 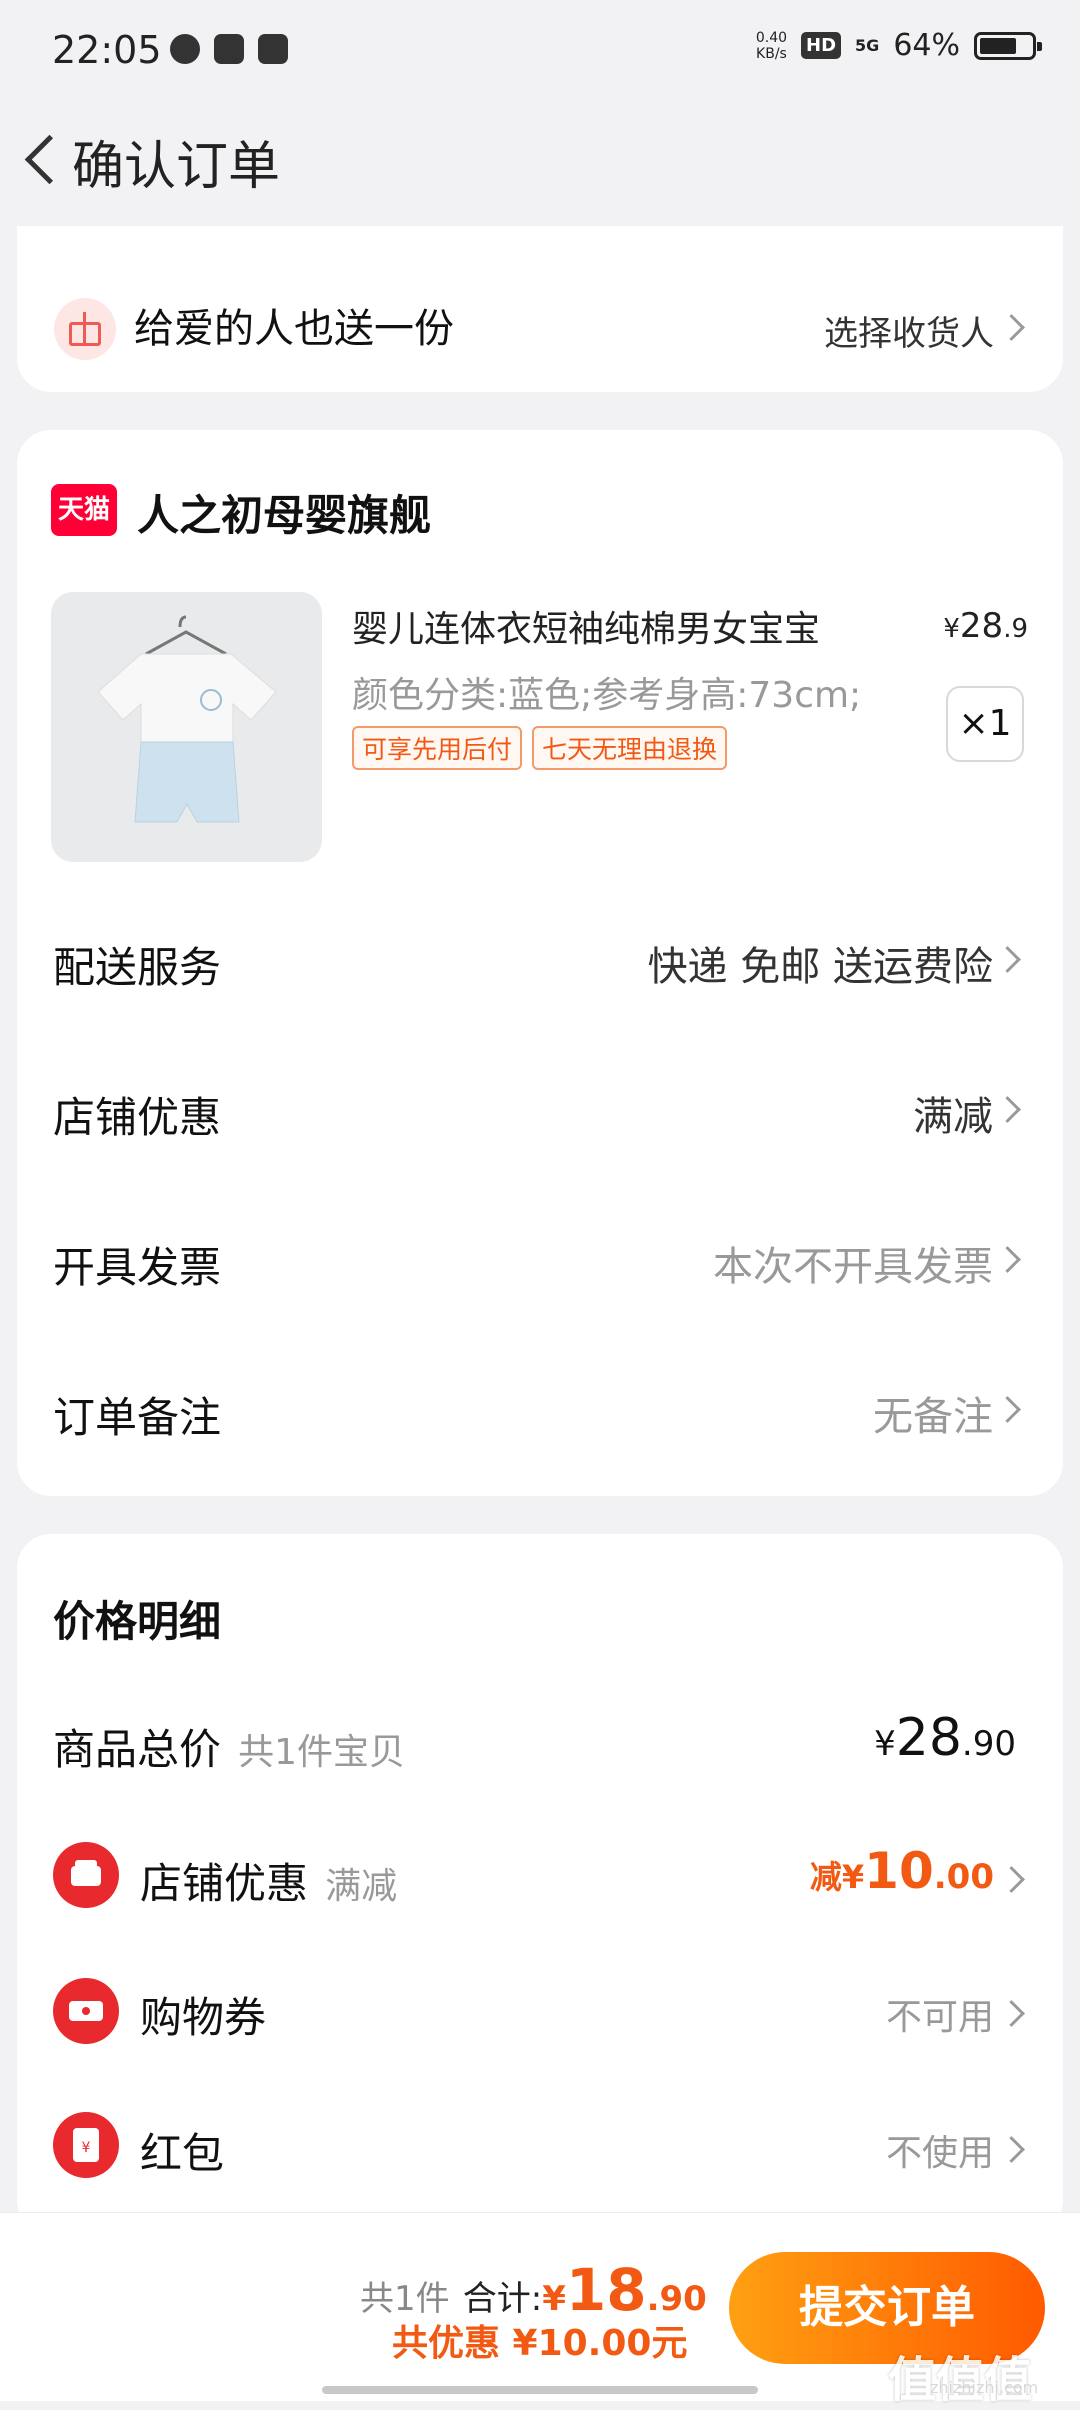 I want to click on discount-dec: .00, so click(x=963, y=1877).